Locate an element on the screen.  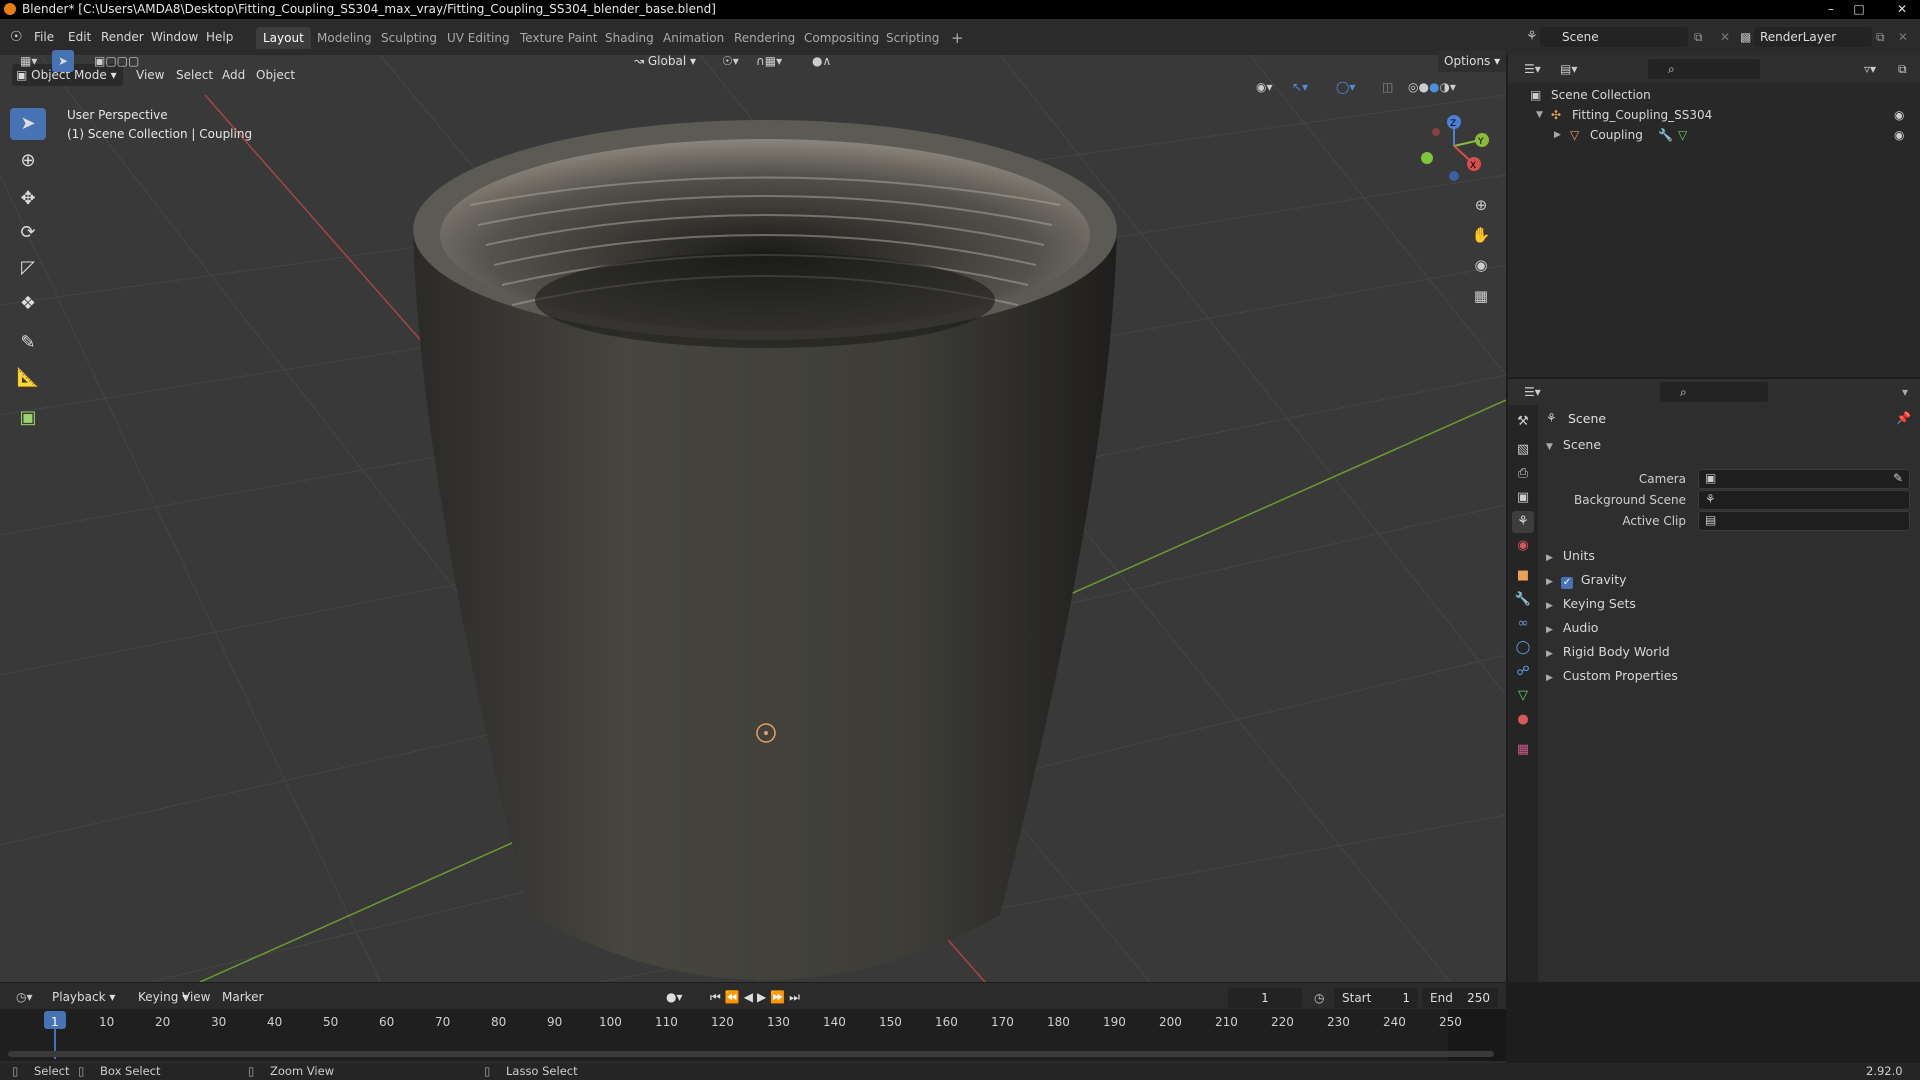
menu-file: File is located at coordinates (44, 37).